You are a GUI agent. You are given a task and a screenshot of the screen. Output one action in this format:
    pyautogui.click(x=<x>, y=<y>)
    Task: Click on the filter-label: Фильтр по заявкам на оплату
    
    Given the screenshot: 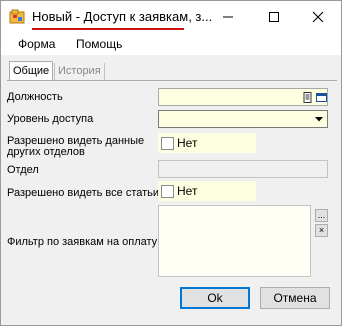 What is the action you would take?
    pyautogui.click(x=82, y=242)
    